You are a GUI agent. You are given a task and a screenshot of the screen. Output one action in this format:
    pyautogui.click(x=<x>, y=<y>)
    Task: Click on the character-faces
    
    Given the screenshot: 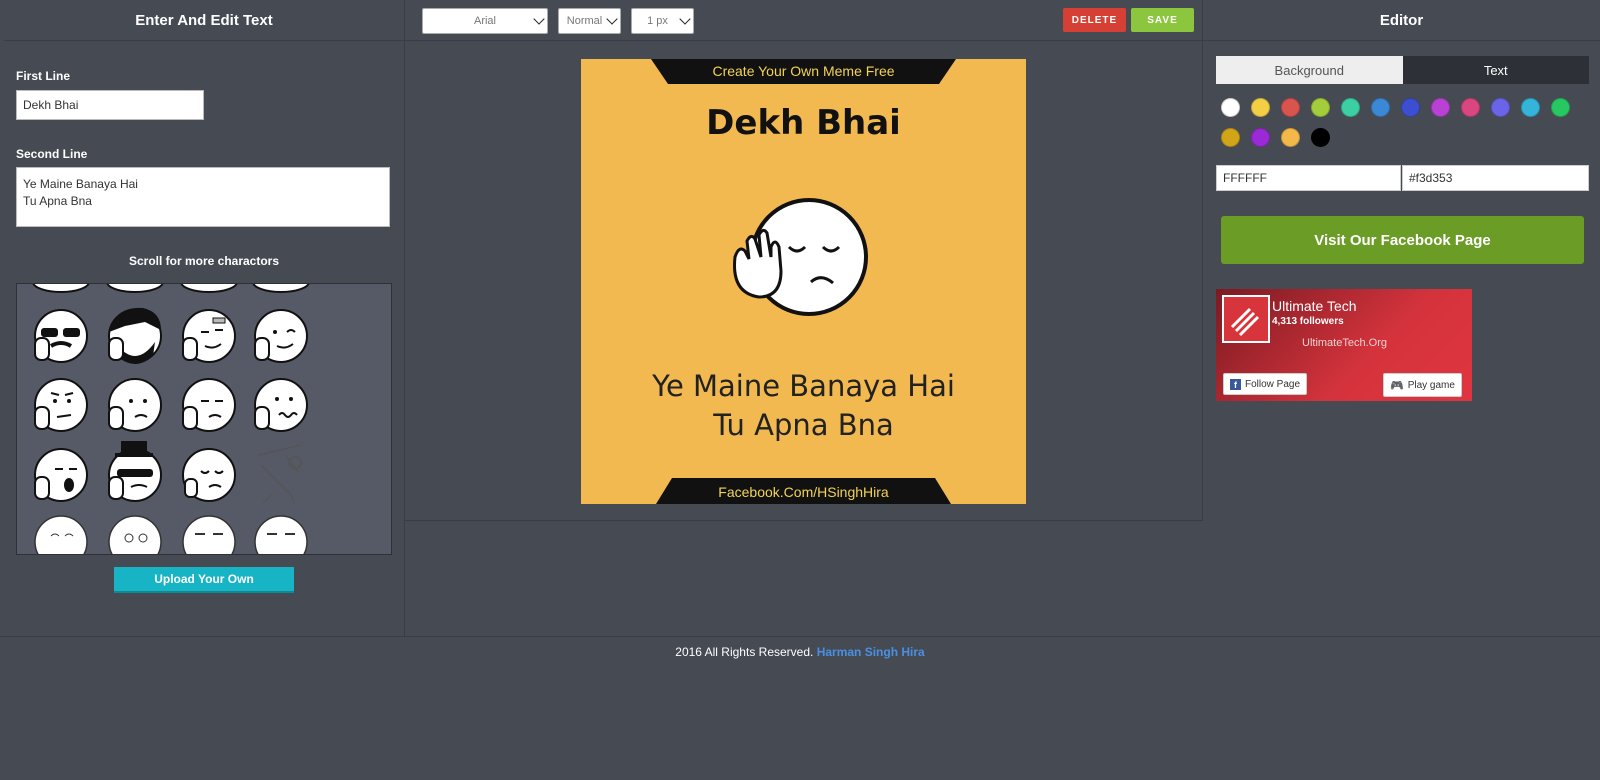 What is the action you would take?
    pyautogui.click(x=171, y=419)
    